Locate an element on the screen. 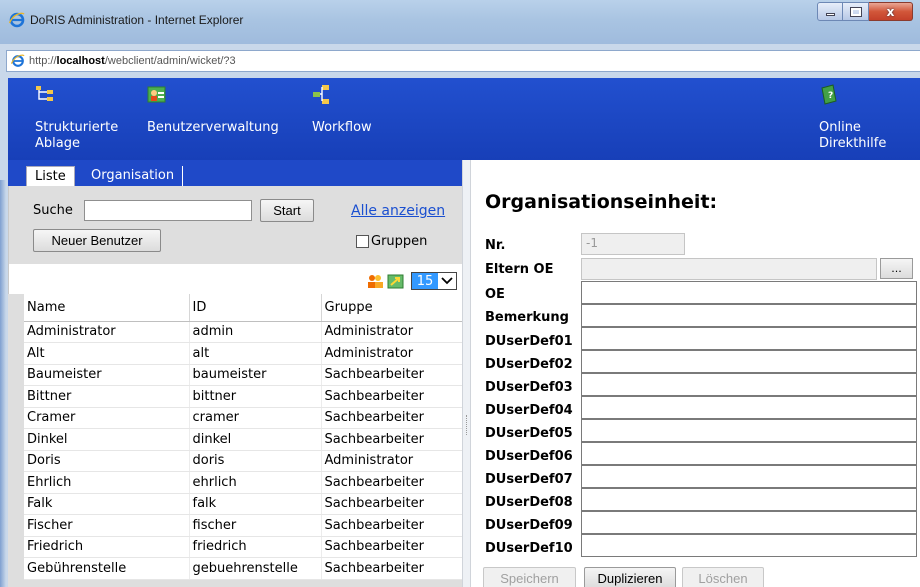  column-header-id: ID is located at coordinates (255, 308).